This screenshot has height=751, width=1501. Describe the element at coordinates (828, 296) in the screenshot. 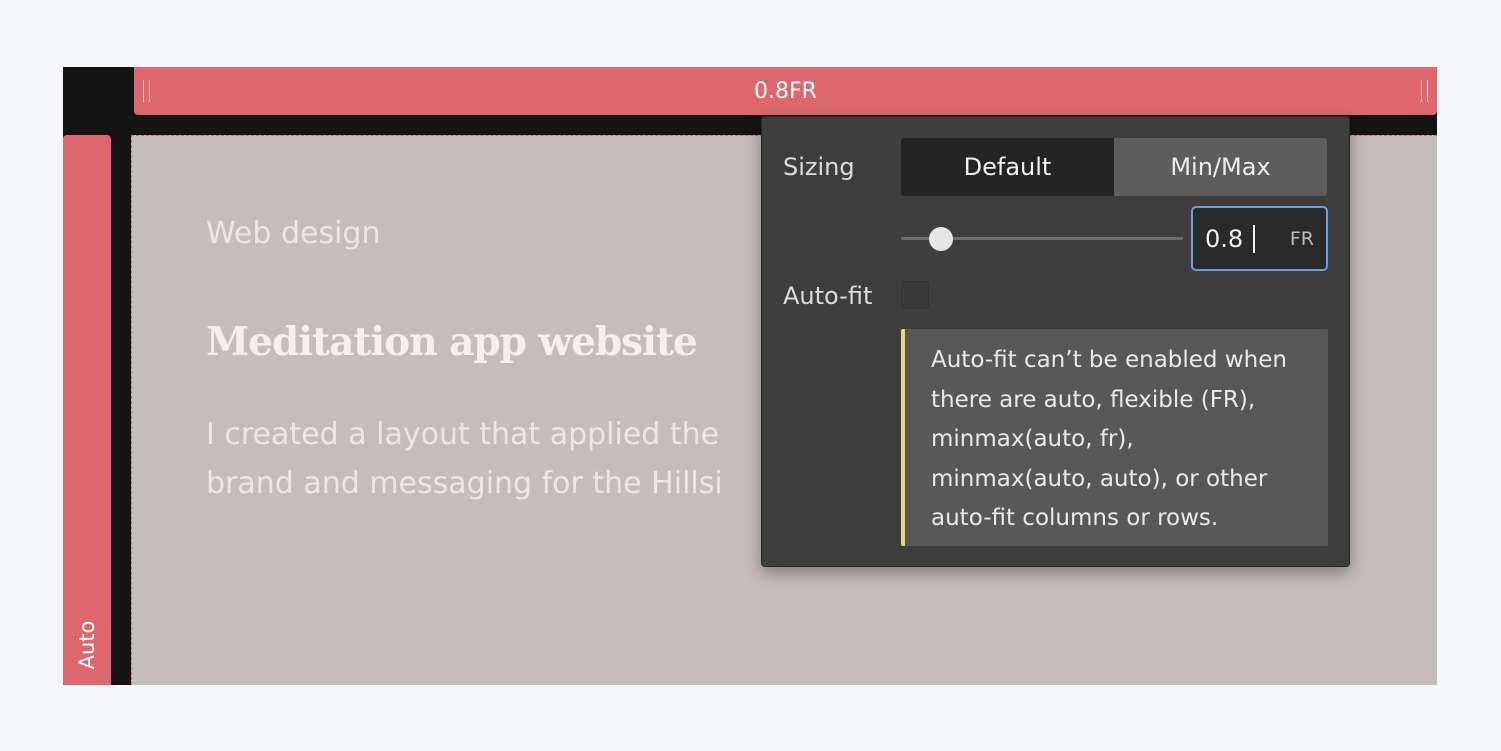

I see `autofit-label: Auto-fit` at that location.